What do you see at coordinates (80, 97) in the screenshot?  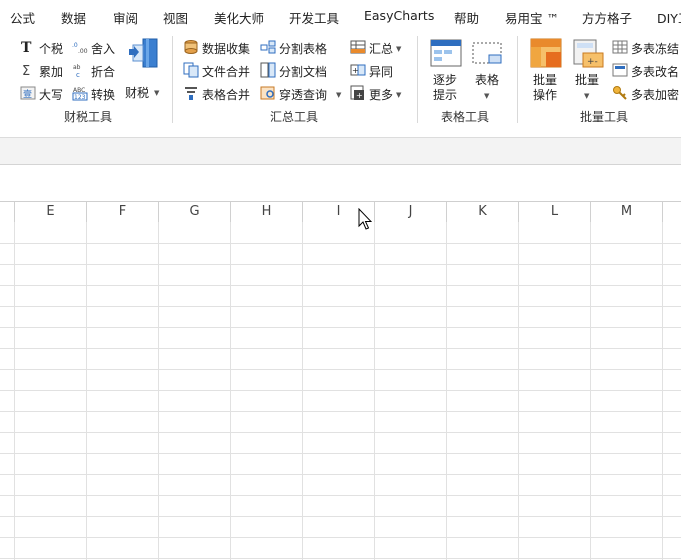 I see `svg-text: 123` at bounding box center [80, 97].